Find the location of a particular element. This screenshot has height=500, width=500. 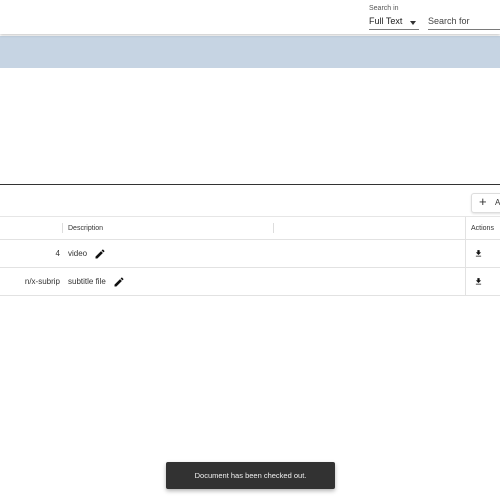

add-attachment-button: + A is located at coordinates (485, 203).